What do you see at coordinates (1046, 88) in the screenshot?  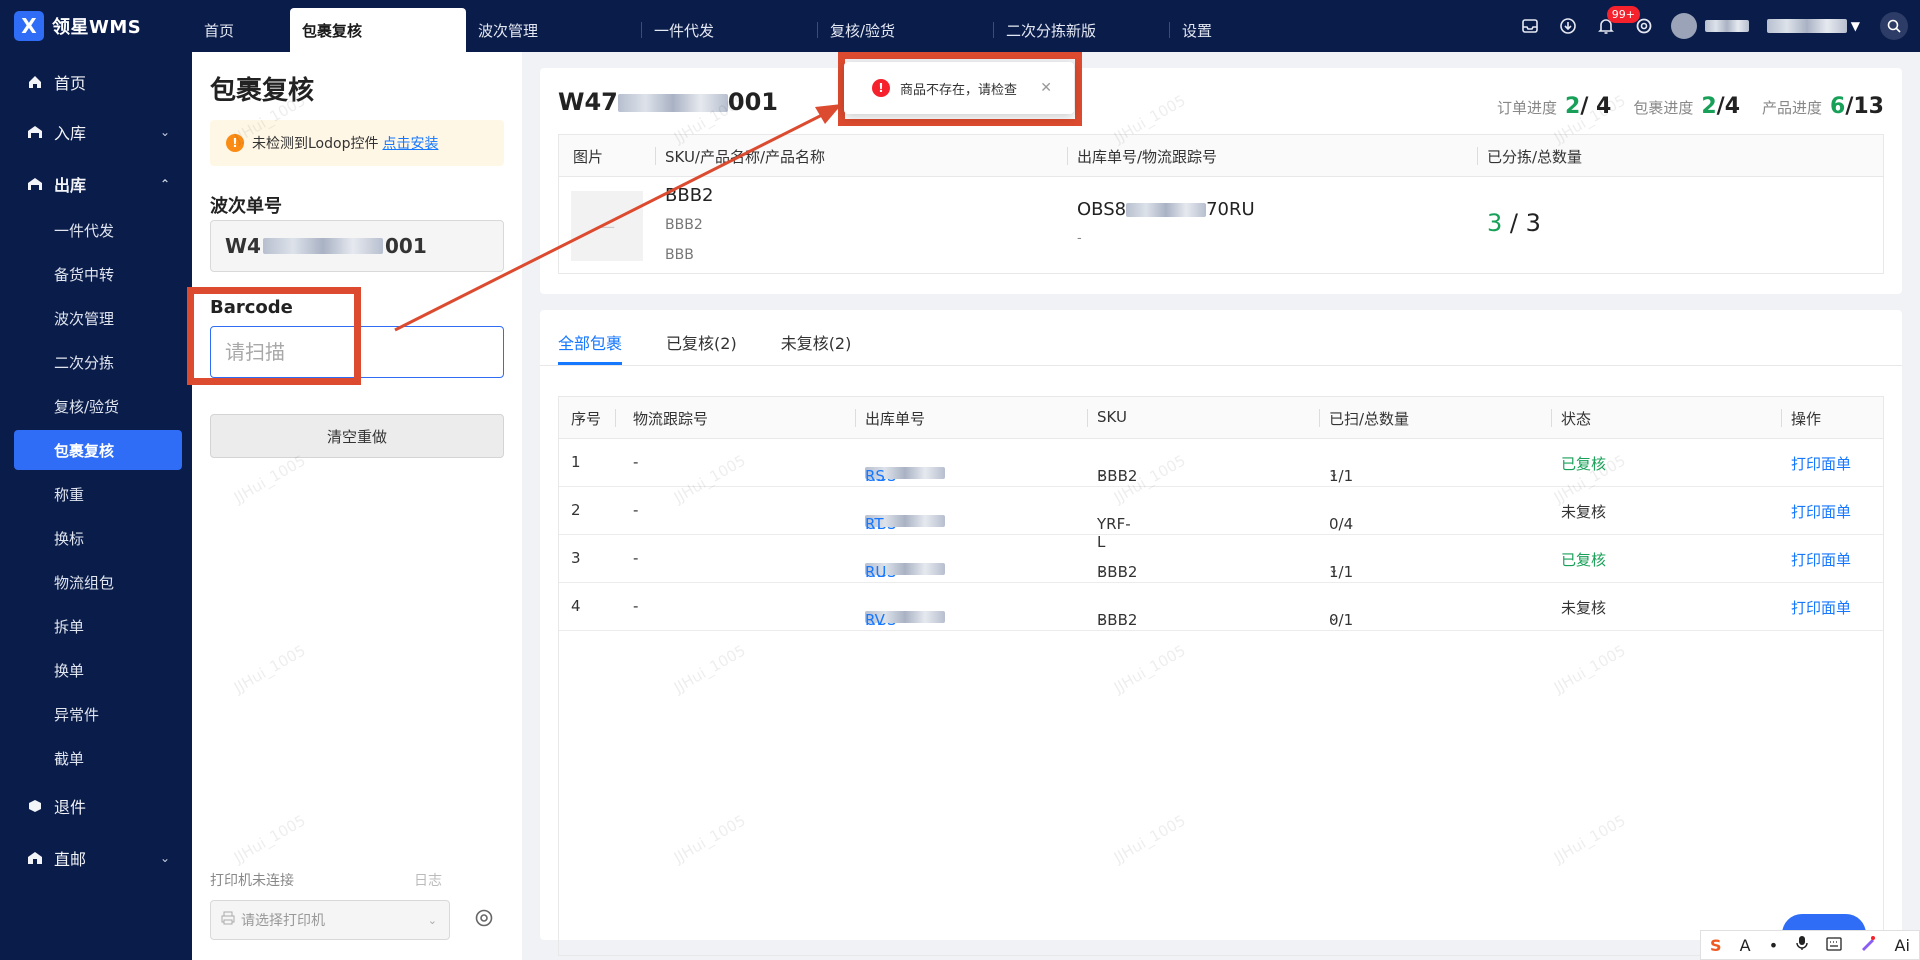 I see `close-icon: ✕` at bounding box center [1046, 88].